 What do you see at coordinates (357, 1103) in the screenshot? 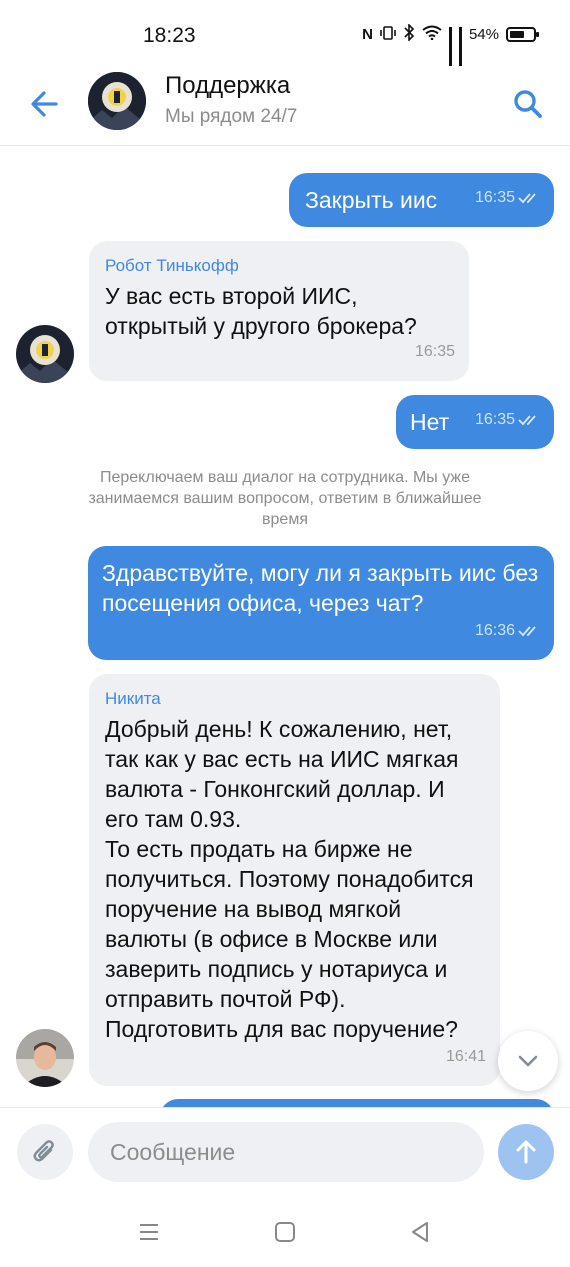
I see `outgoing-message-partial` at bounding box center [357, 1103].